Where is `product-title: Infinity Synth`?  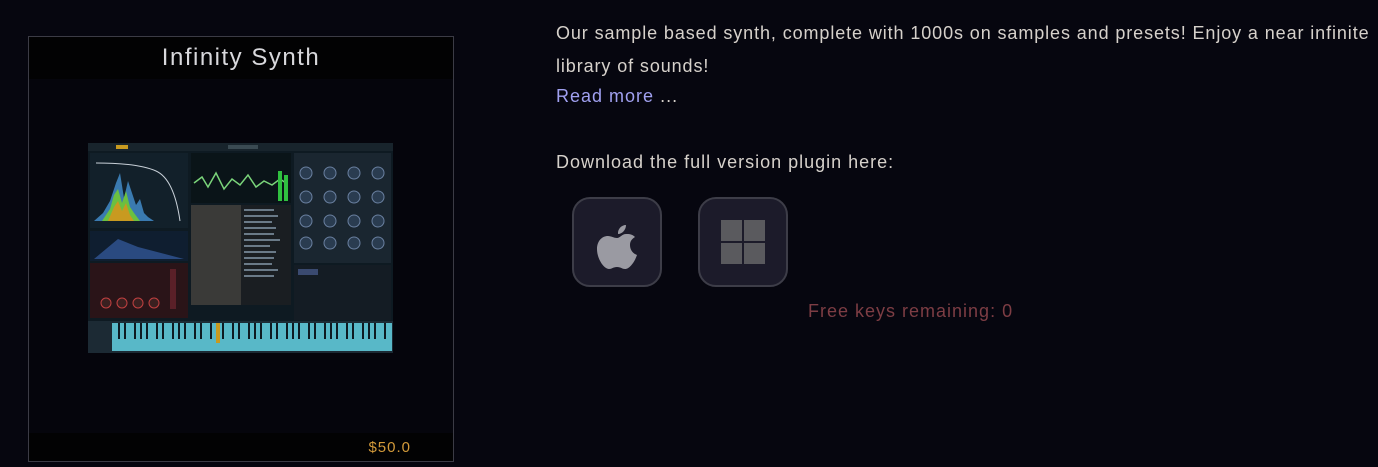 product-title: Infinity Synth is located at coordinates (241, 58).